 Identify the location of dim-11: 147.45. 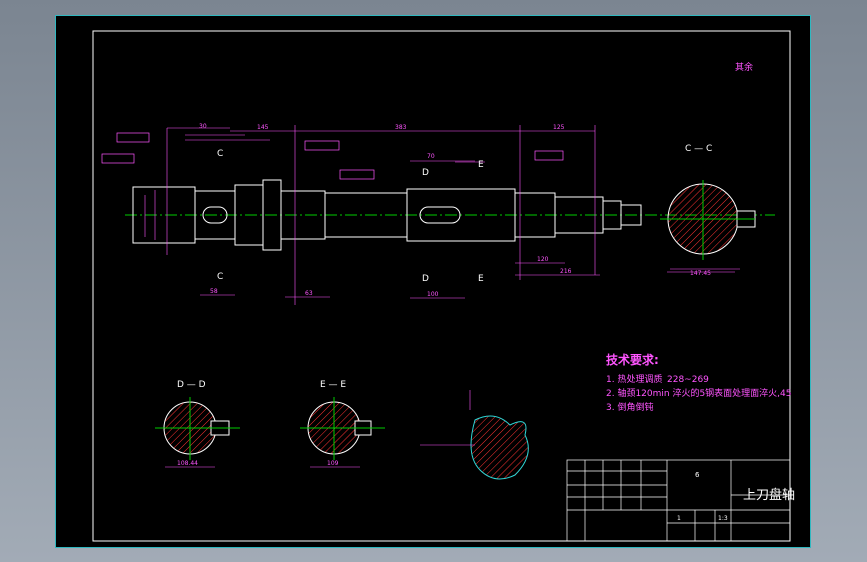
(700, 273).